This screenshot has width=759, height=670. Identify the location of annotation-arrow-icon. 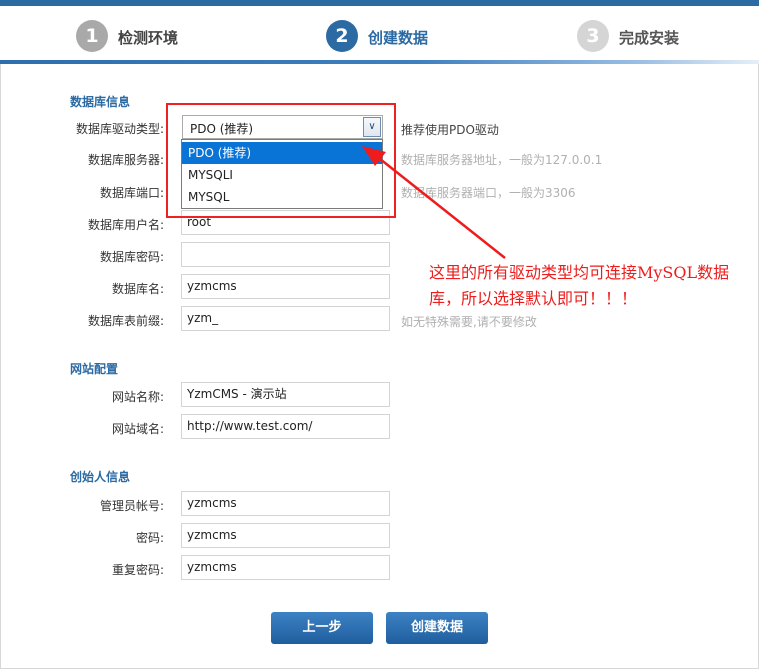
(434, 202).